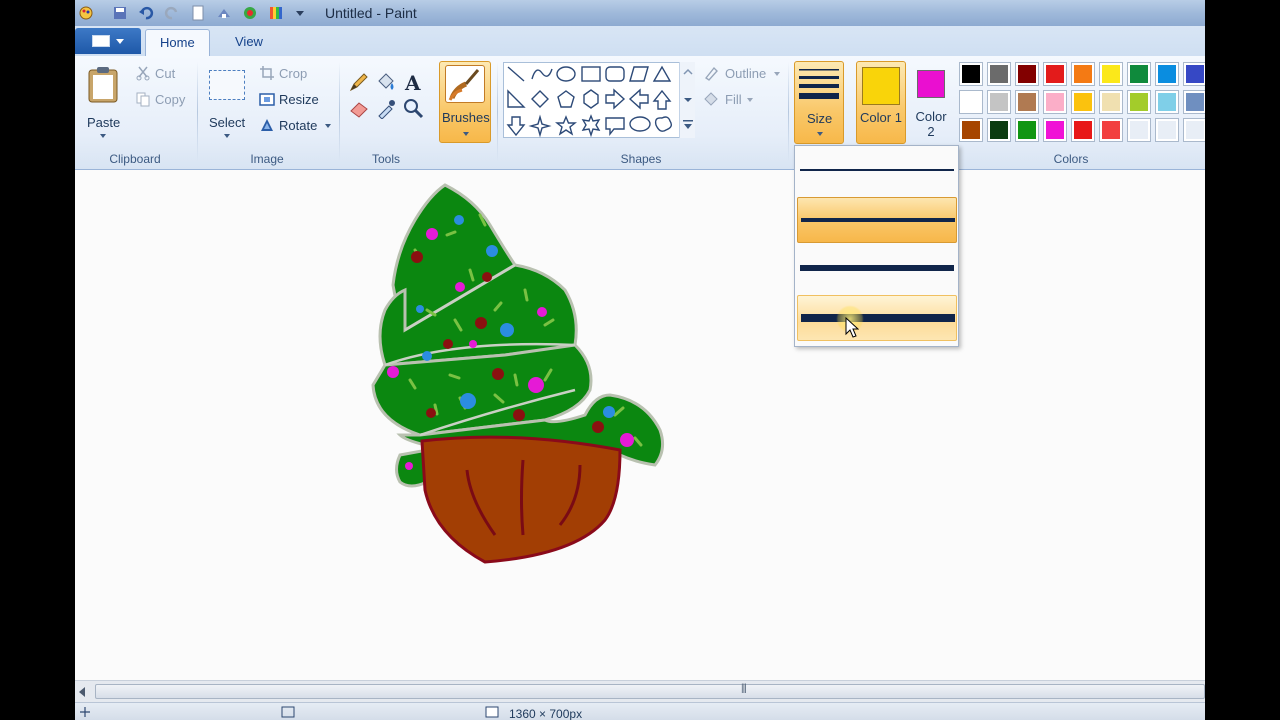  Describe the element at coordinates (101, 41) in the screenshot. I see `menu-document-icon` at that location.